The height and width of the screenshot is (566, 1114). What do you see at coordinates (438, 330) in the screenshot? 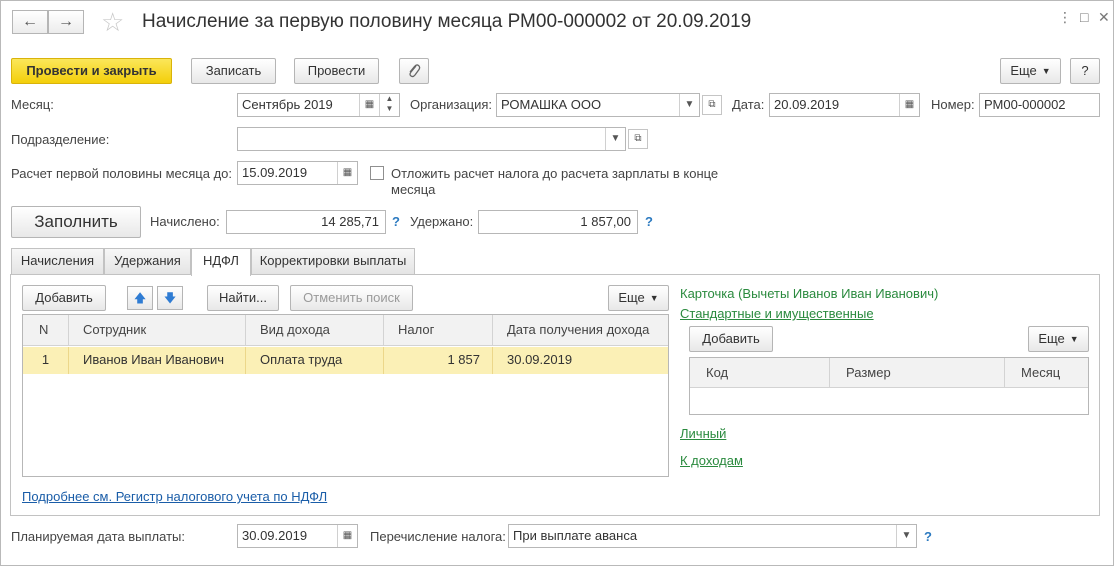
I see `column-header-tax: Налог` at bounding box center [438, 330].